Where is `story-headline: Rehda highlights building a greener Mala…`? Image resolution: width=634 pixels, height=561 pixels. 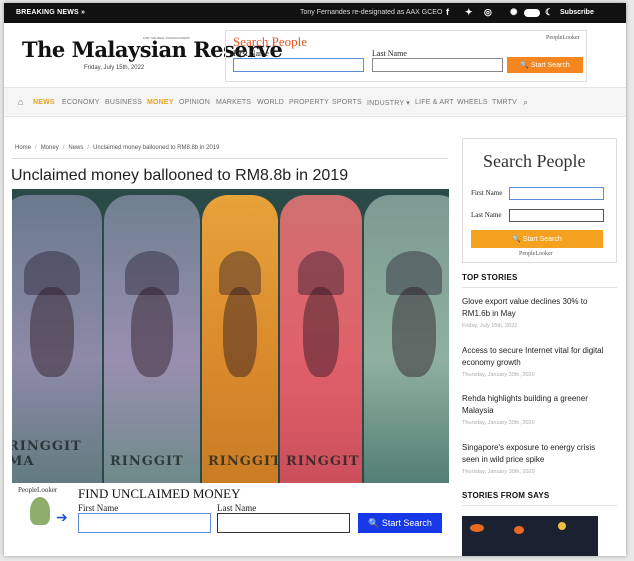
story-headline: Rehda highlights building a greener Mala… is located at coordinates (537, 405).